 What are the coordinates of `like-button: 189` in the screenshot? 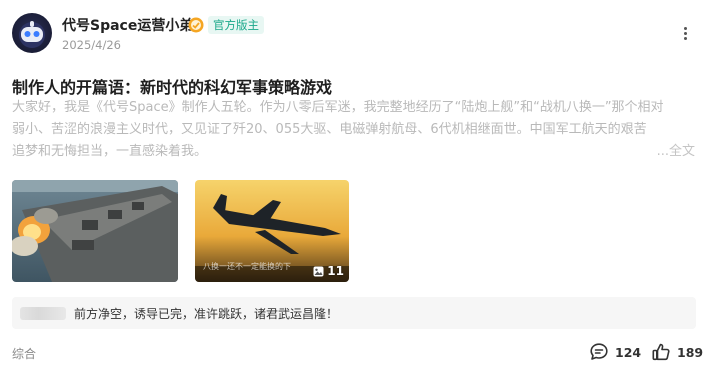 It's located at (677, 352).